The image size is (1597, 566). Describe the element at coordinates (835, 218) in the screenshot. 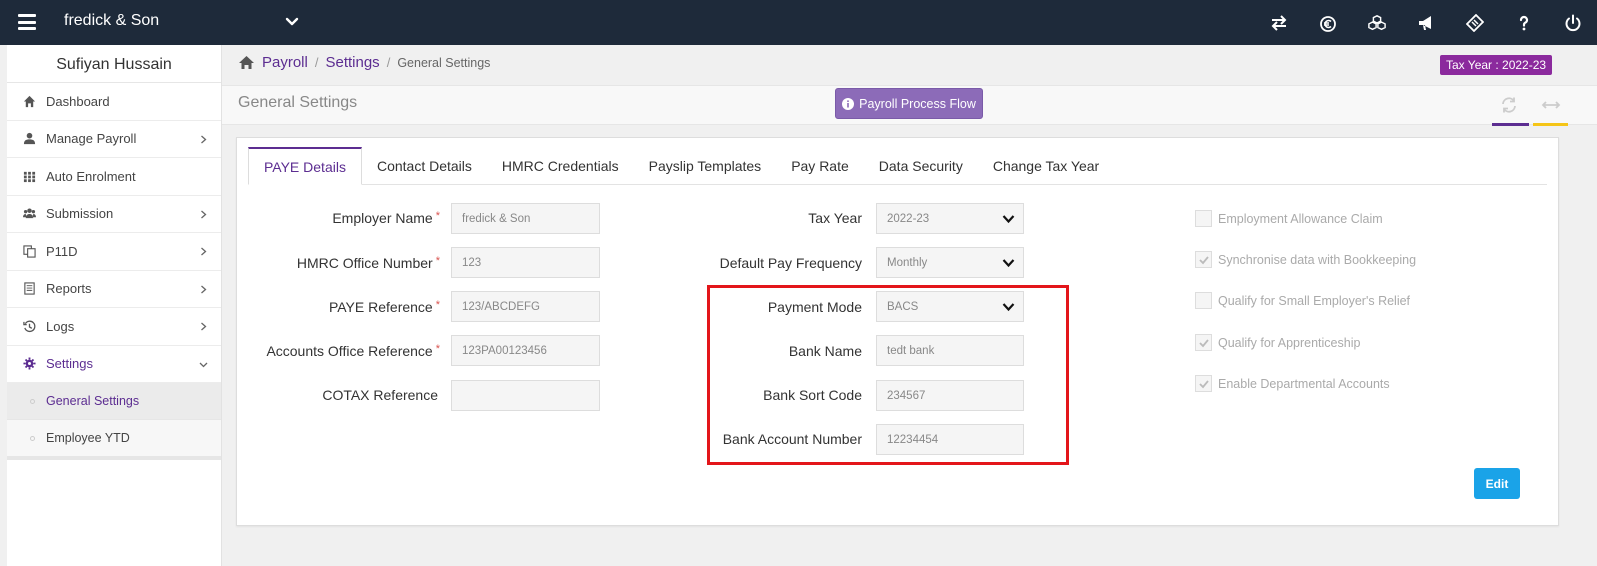

I see `tax-year-label: Tax Year` at that location.